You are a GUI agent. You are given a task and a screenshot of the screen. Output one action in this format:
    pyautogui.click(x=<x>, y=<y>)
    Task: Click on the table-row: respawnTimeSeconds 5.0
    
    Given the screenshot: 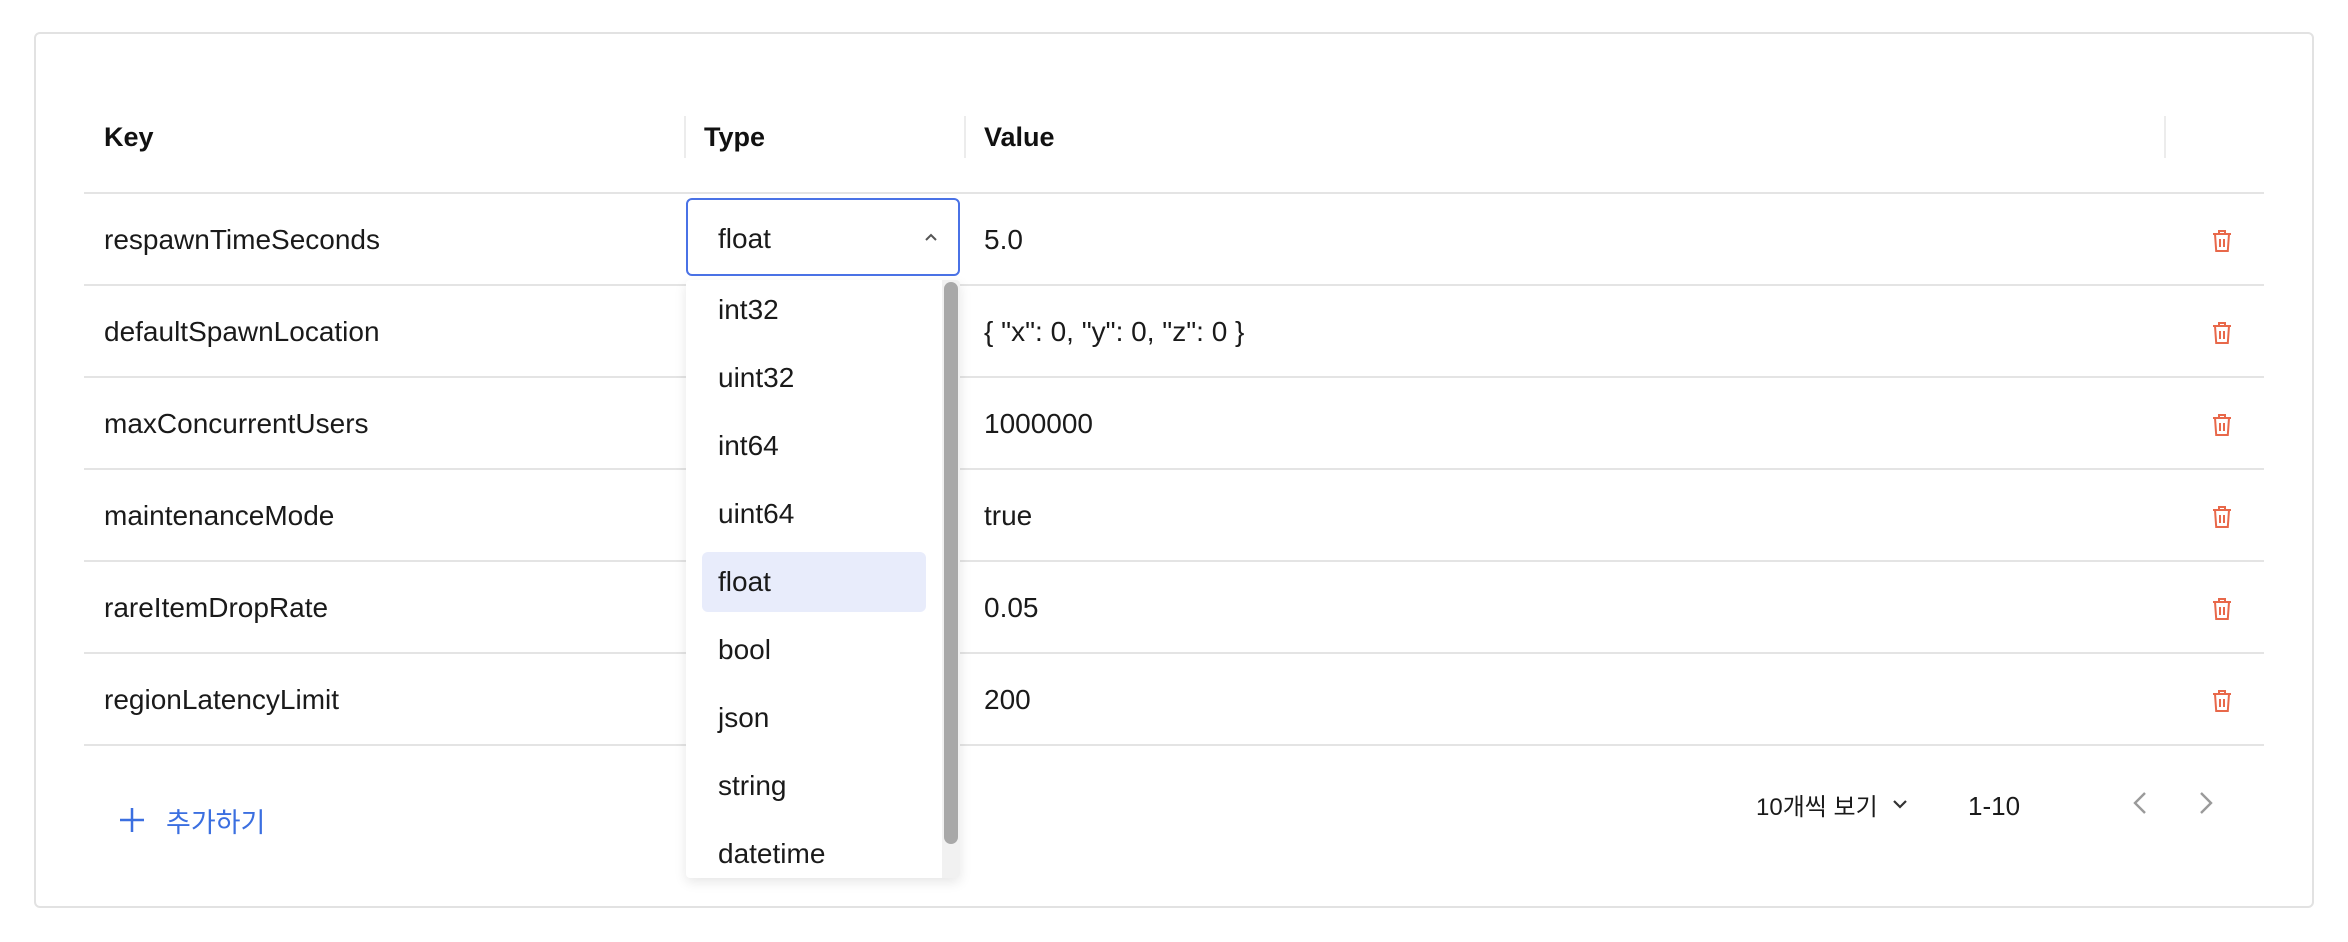 What is the action you would take?
    pyautogui.click(x=1174, y=240)
    